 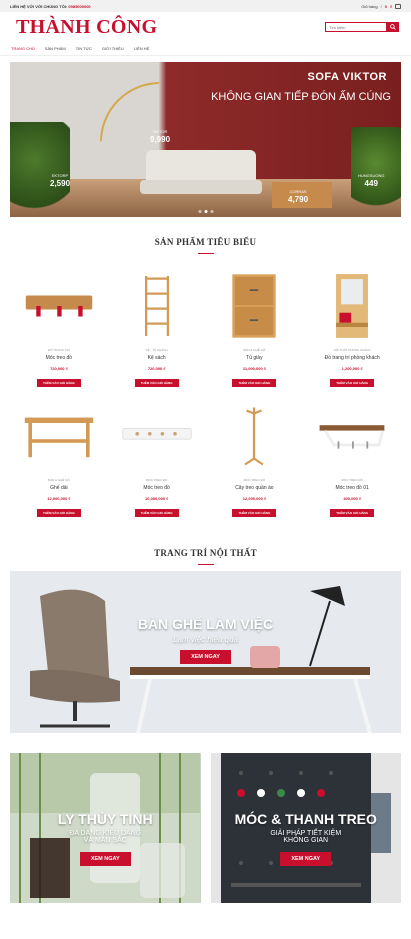 What do you see at coordinates (398, 6) in the screenshot?
I see `cart-icon` at bounding box center [398, 6].